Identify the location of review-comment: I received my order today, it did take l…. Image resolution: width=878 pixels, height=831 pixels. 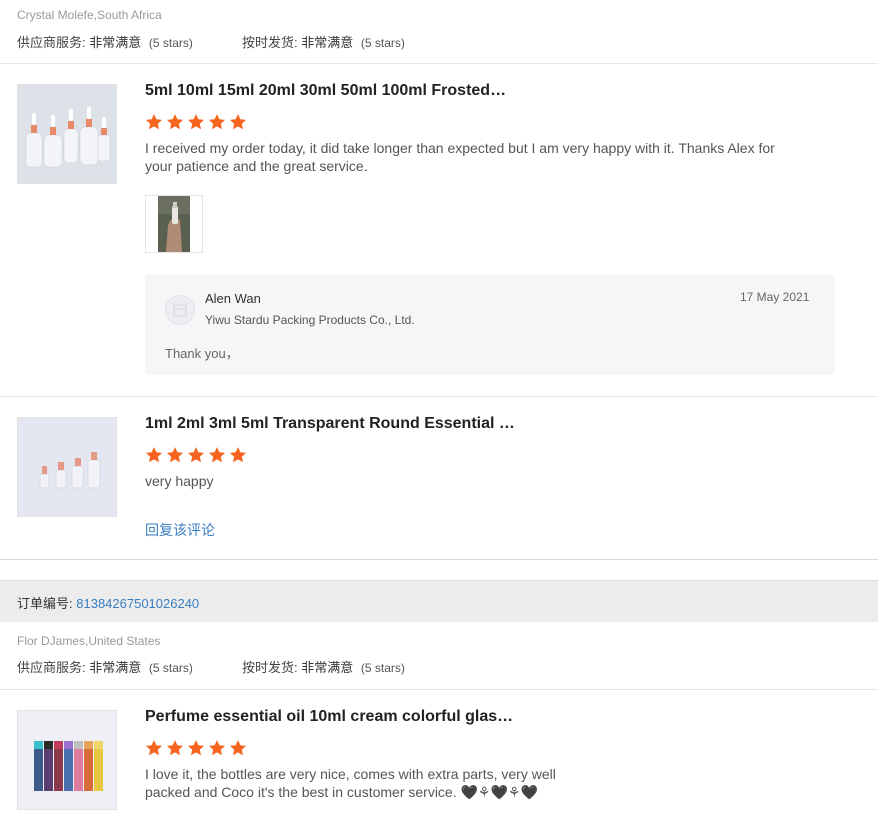
(460, 157).